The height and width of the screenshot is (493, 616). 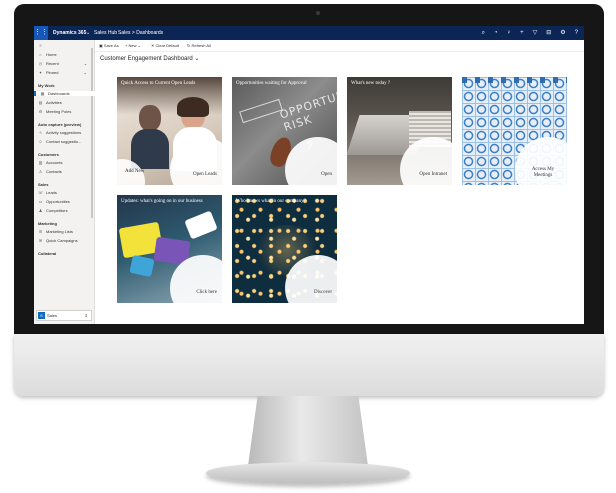 I want to click on nav-item-label: Home, so click(x=51, y=54).